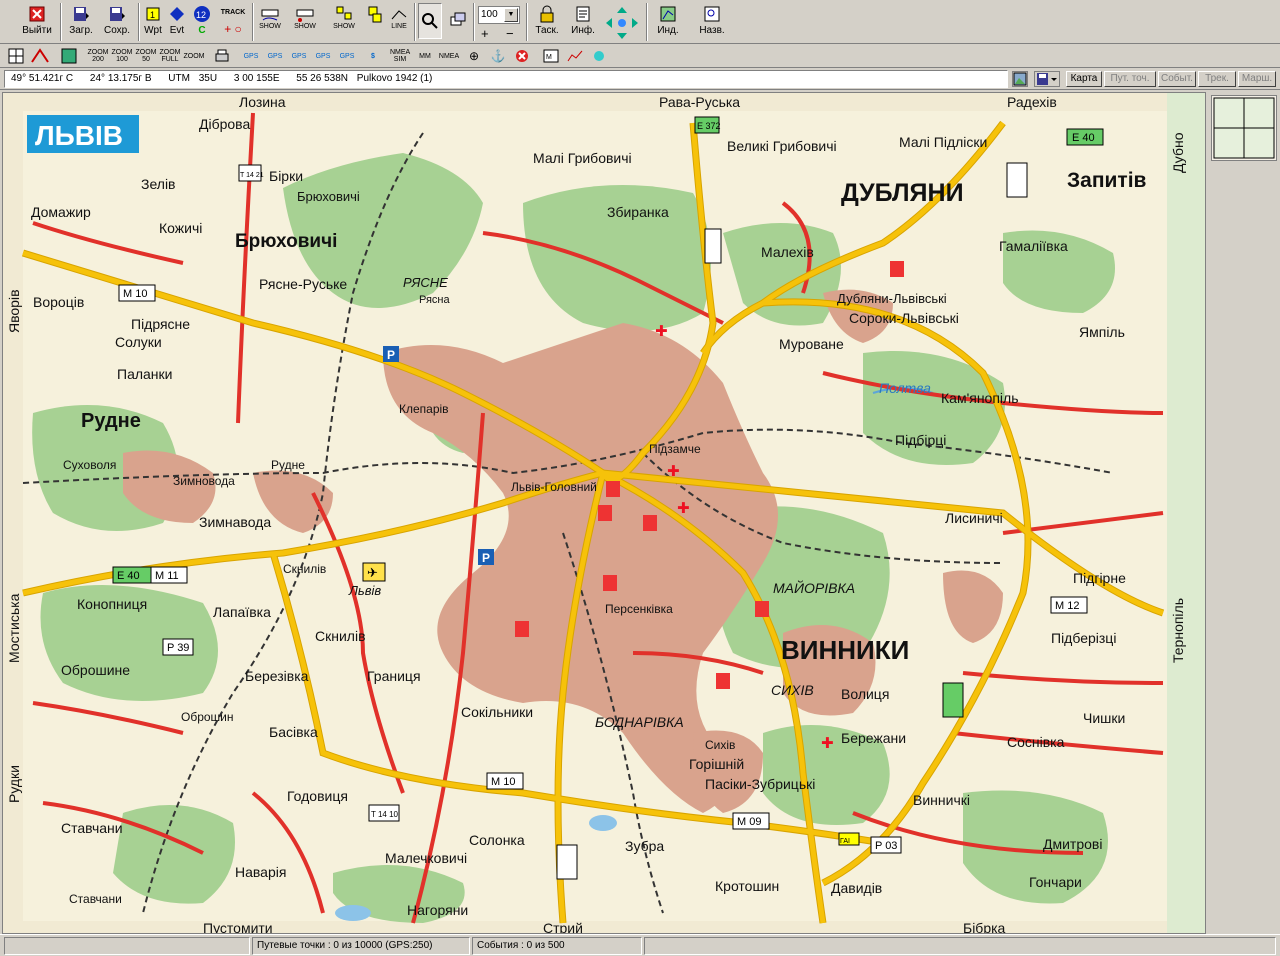 Image resolution: width=1280 pixels, height=956 pixels. I want to click on anchor-icon: ⚓, so click(498, 56).